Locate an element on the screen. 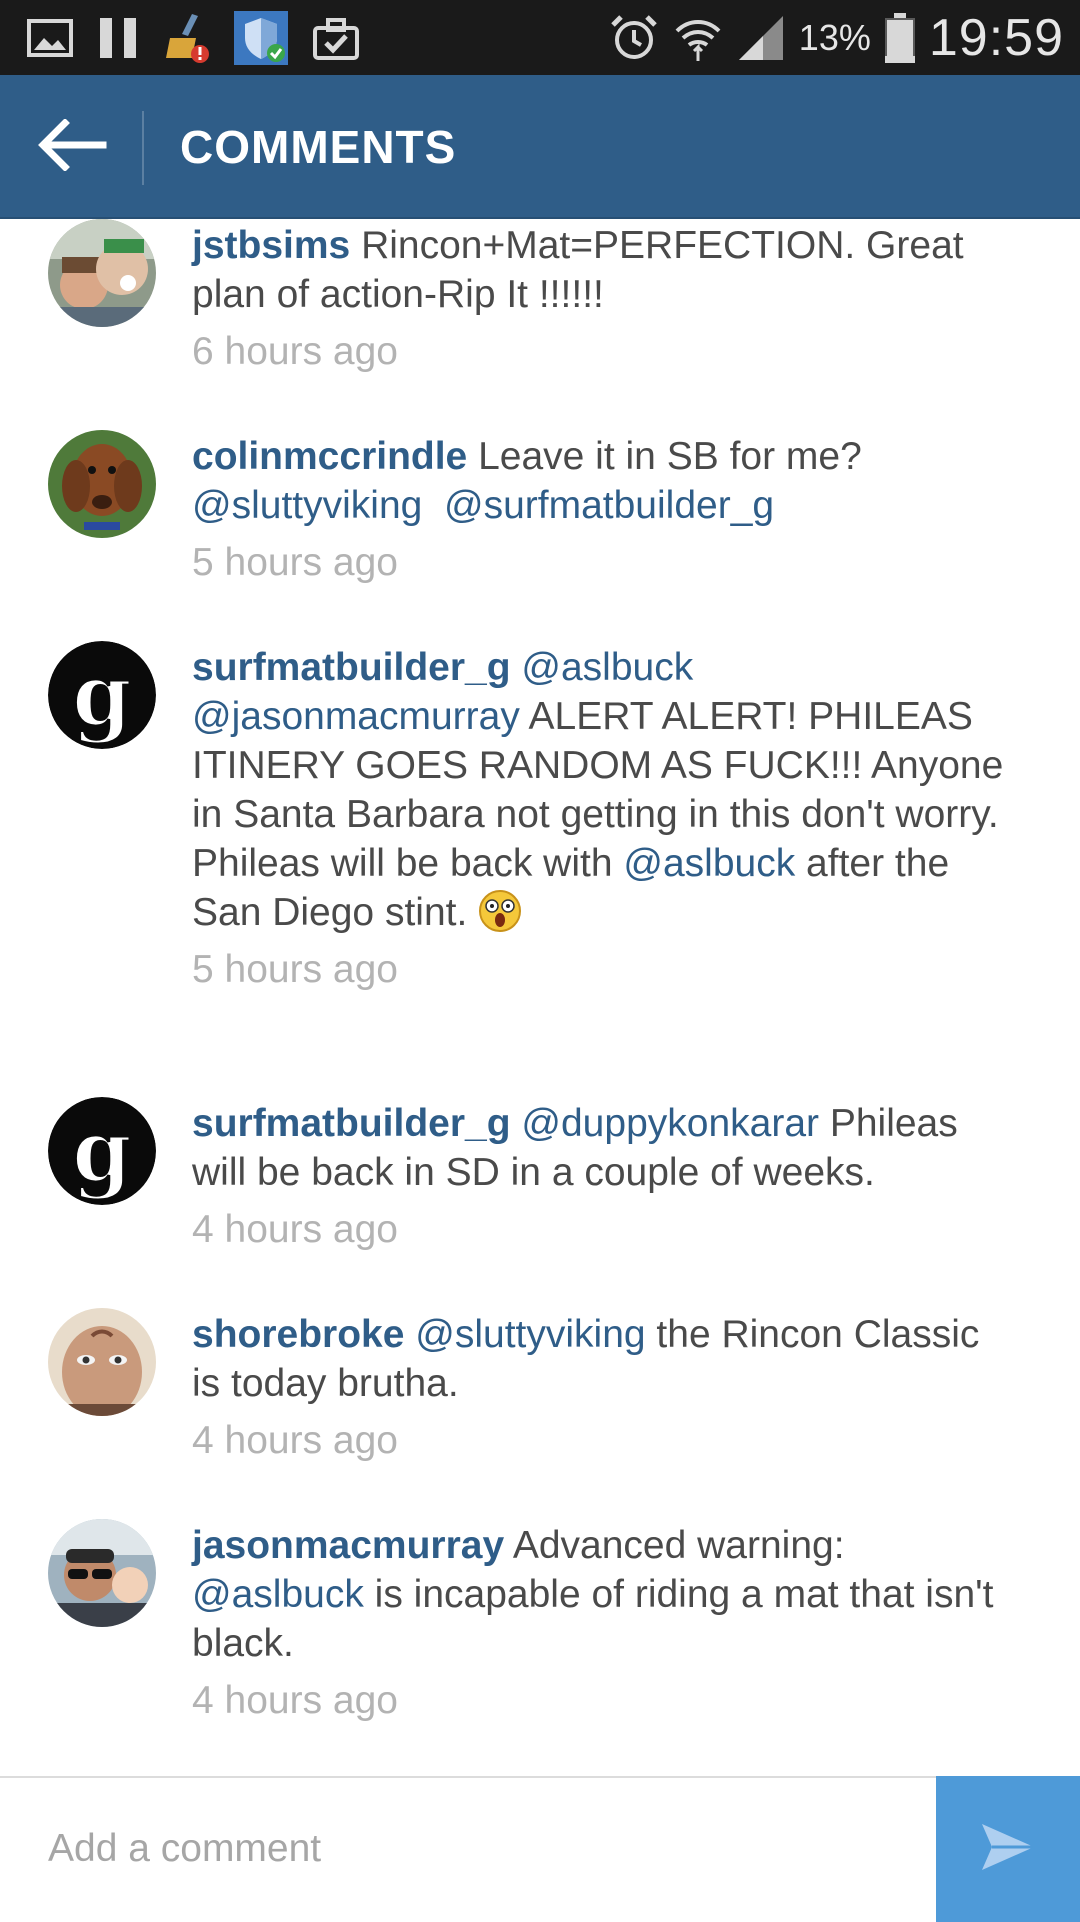 Image resolution: width=1080 pixels, height=1922 pixels. status-bar: 13% 19:59 is located at coordinates (540, 37).